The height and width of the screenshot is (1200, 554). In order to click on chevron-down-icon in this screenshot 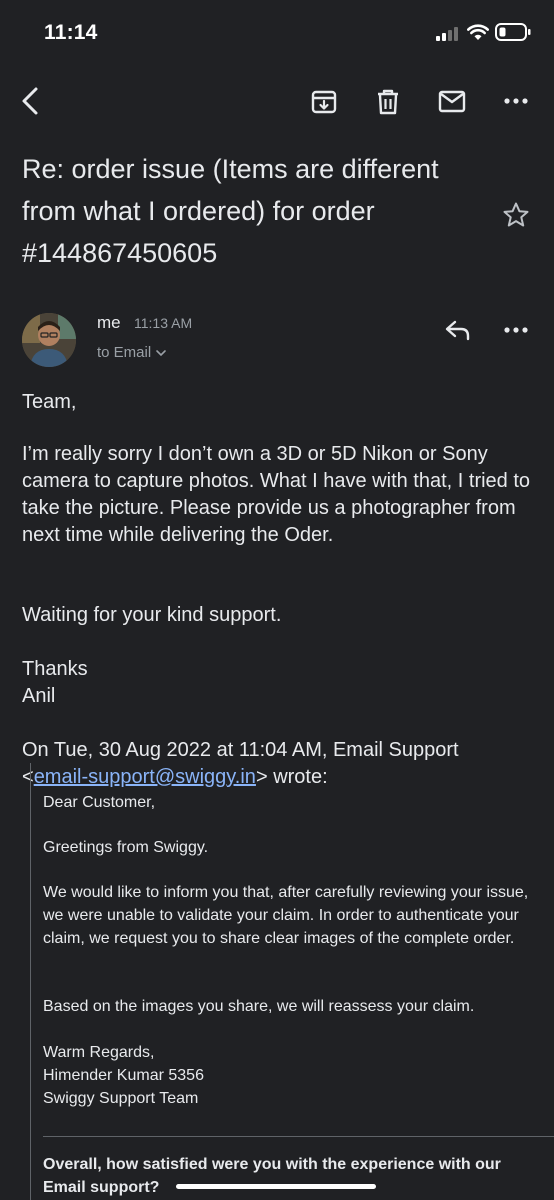, I will do `click(161, 352)`.